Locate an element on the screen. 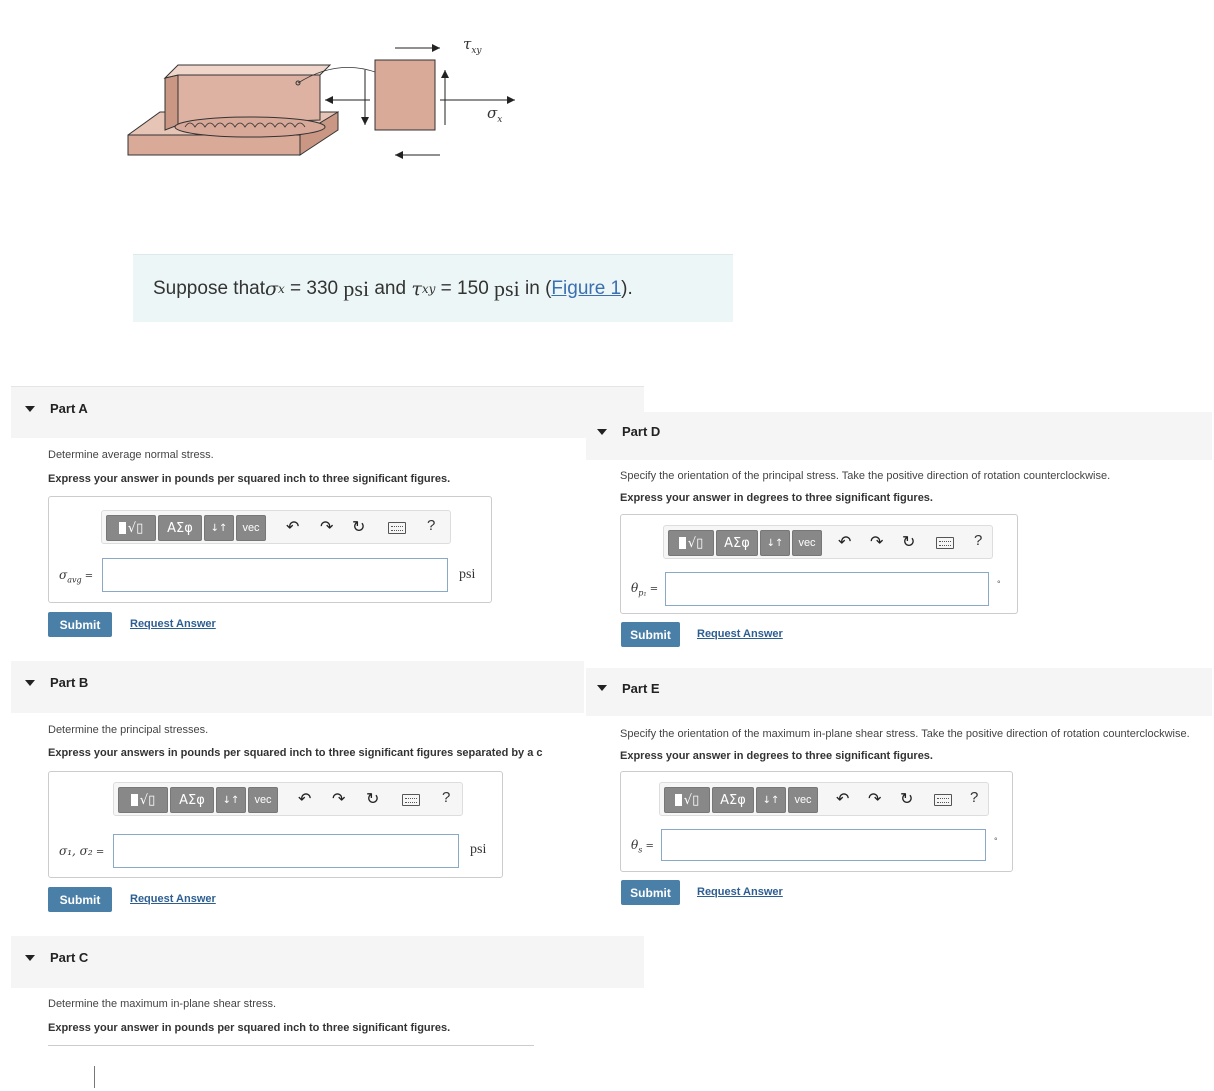  part-d-answer-box: √▯ ΑΣφ ↓↑ vec ↶ ↷ ↻ ? θp₁ = ° is located at coordinates (819, 564).